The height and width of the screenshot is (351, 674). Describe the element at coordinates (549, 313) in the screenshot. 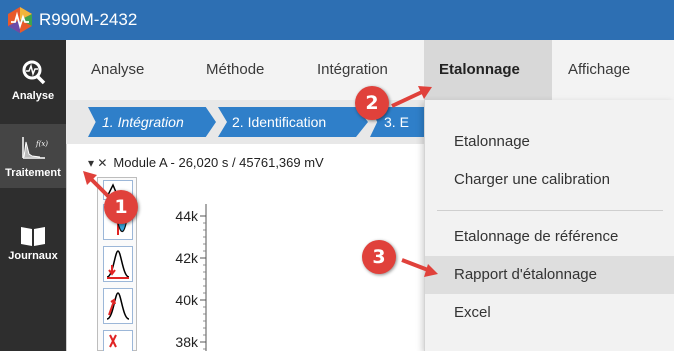

I see `menu-item-excel: Excel` at that location.